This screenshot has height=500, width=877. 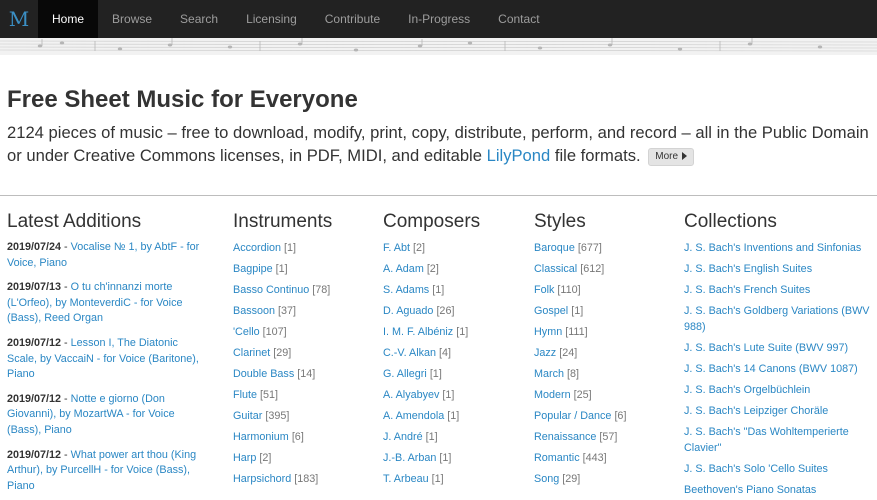 What do you see at coordinates (552, 395) in the screenshot?
I see `style-link: Modern` at bounding box center [552, 395].